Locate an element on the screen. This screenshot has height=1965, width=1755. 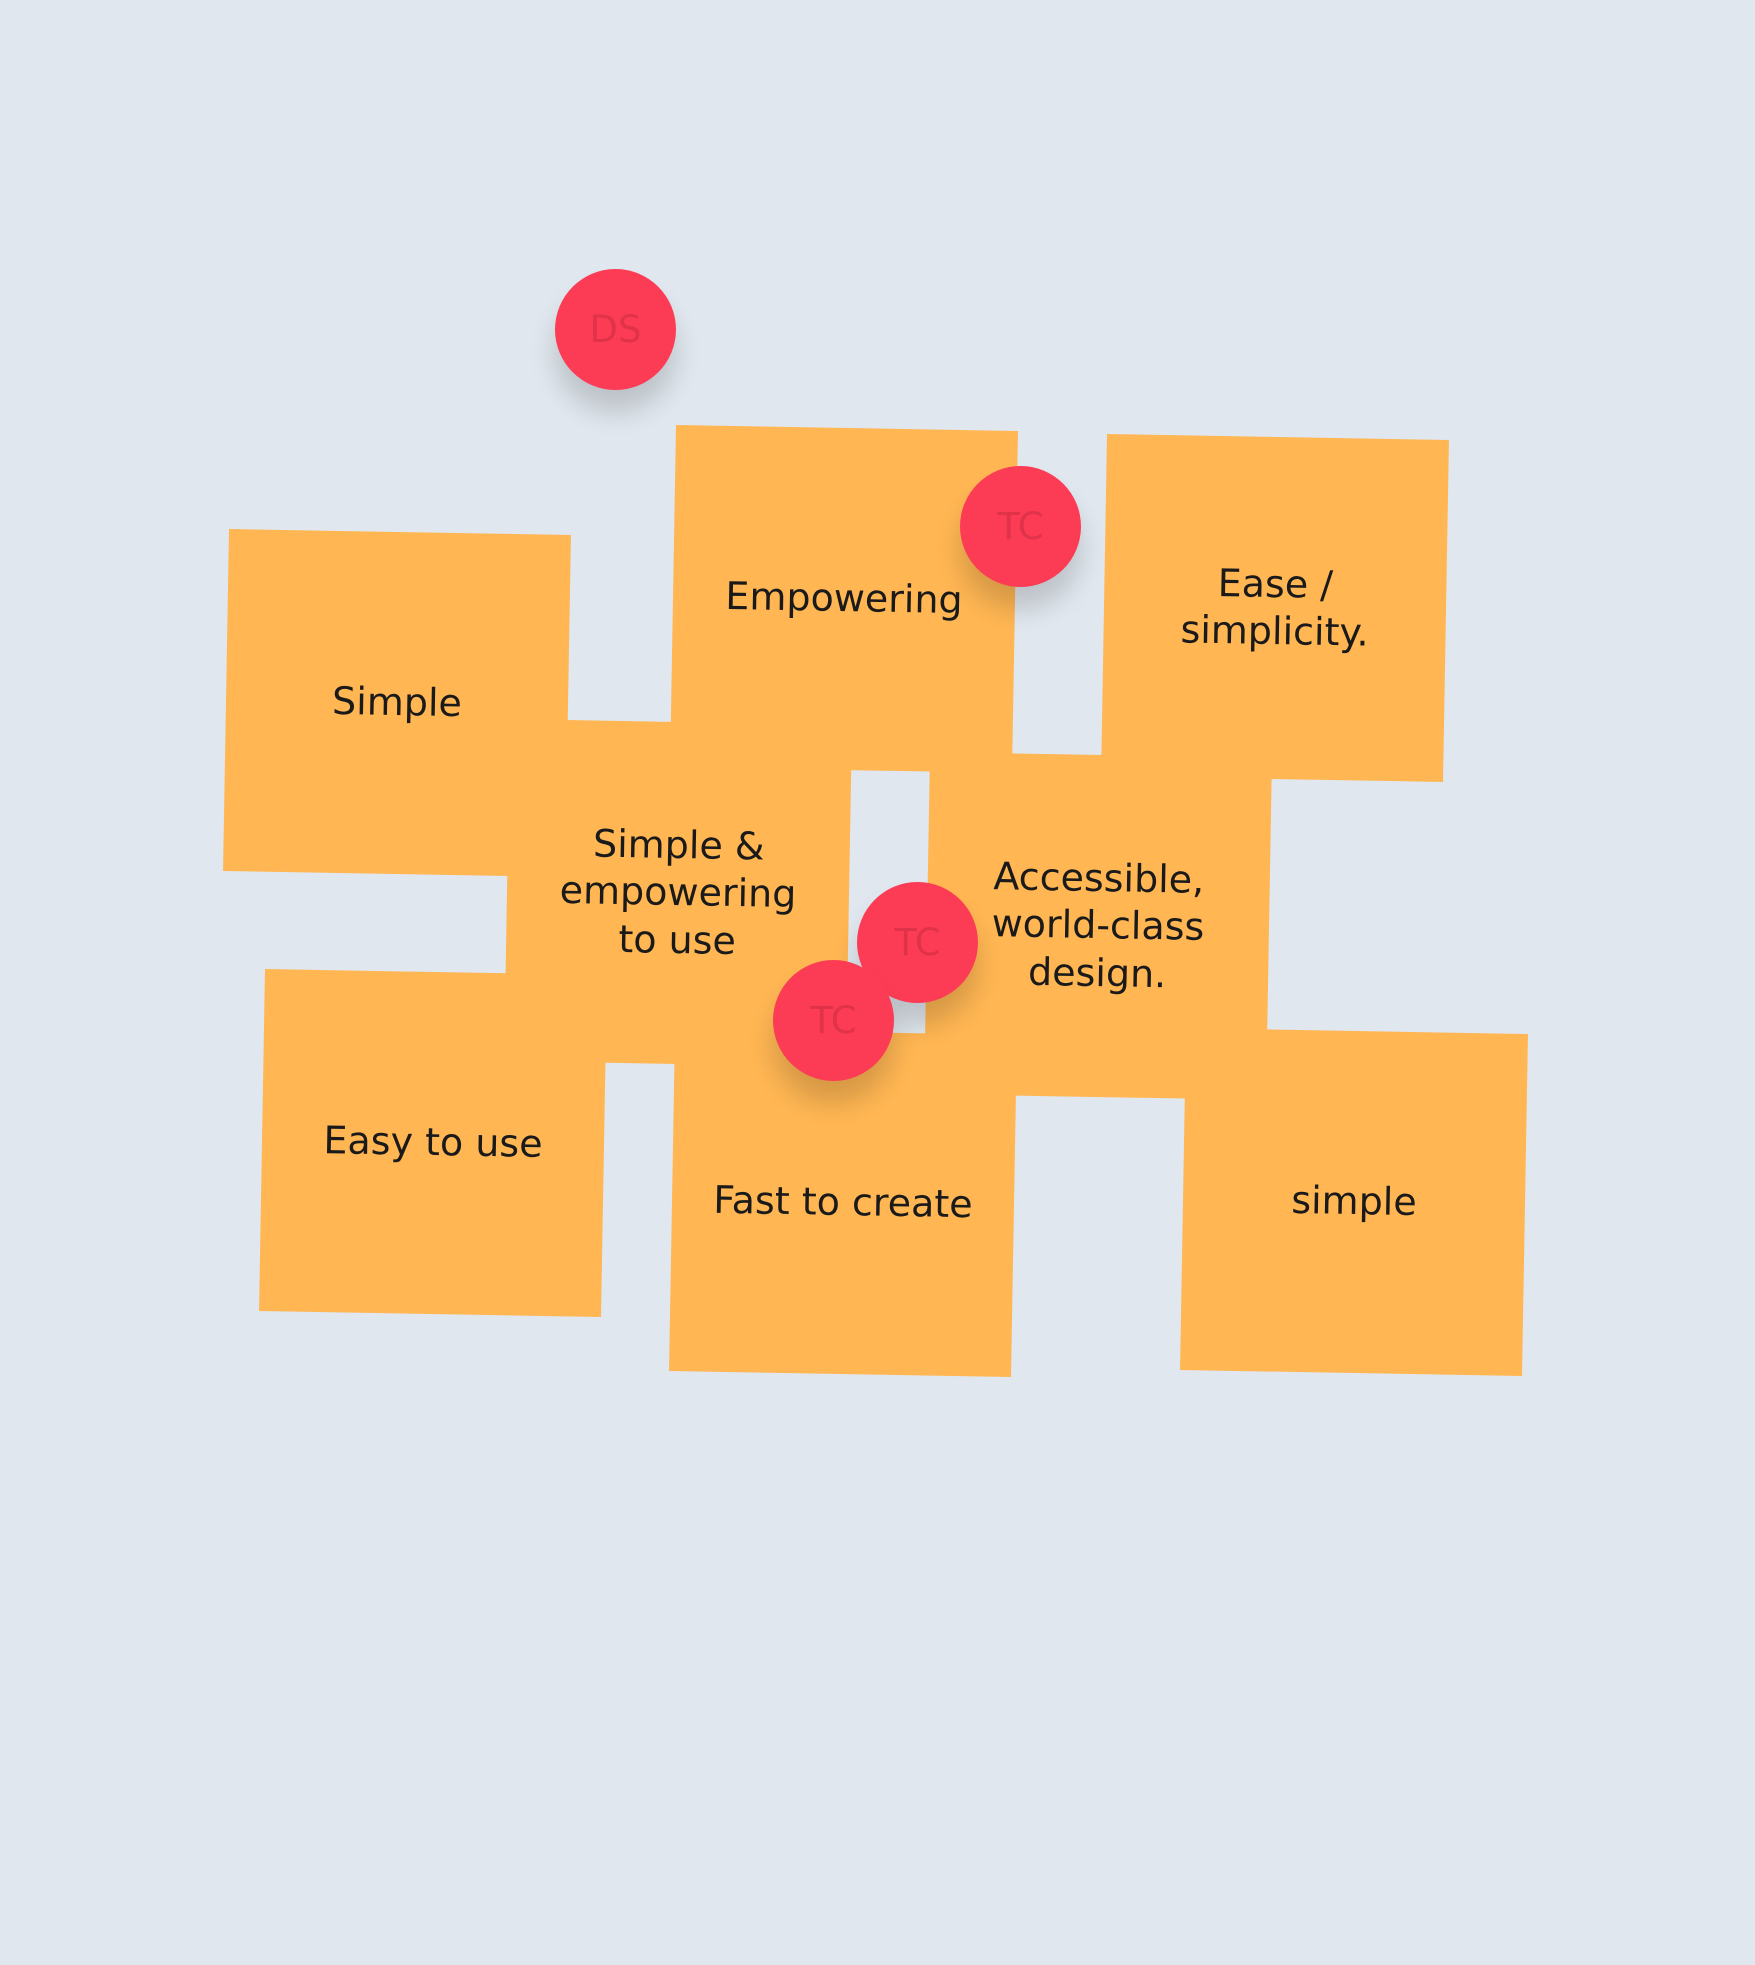
sticky-note: simple is located at coordinates (1354, 1202).